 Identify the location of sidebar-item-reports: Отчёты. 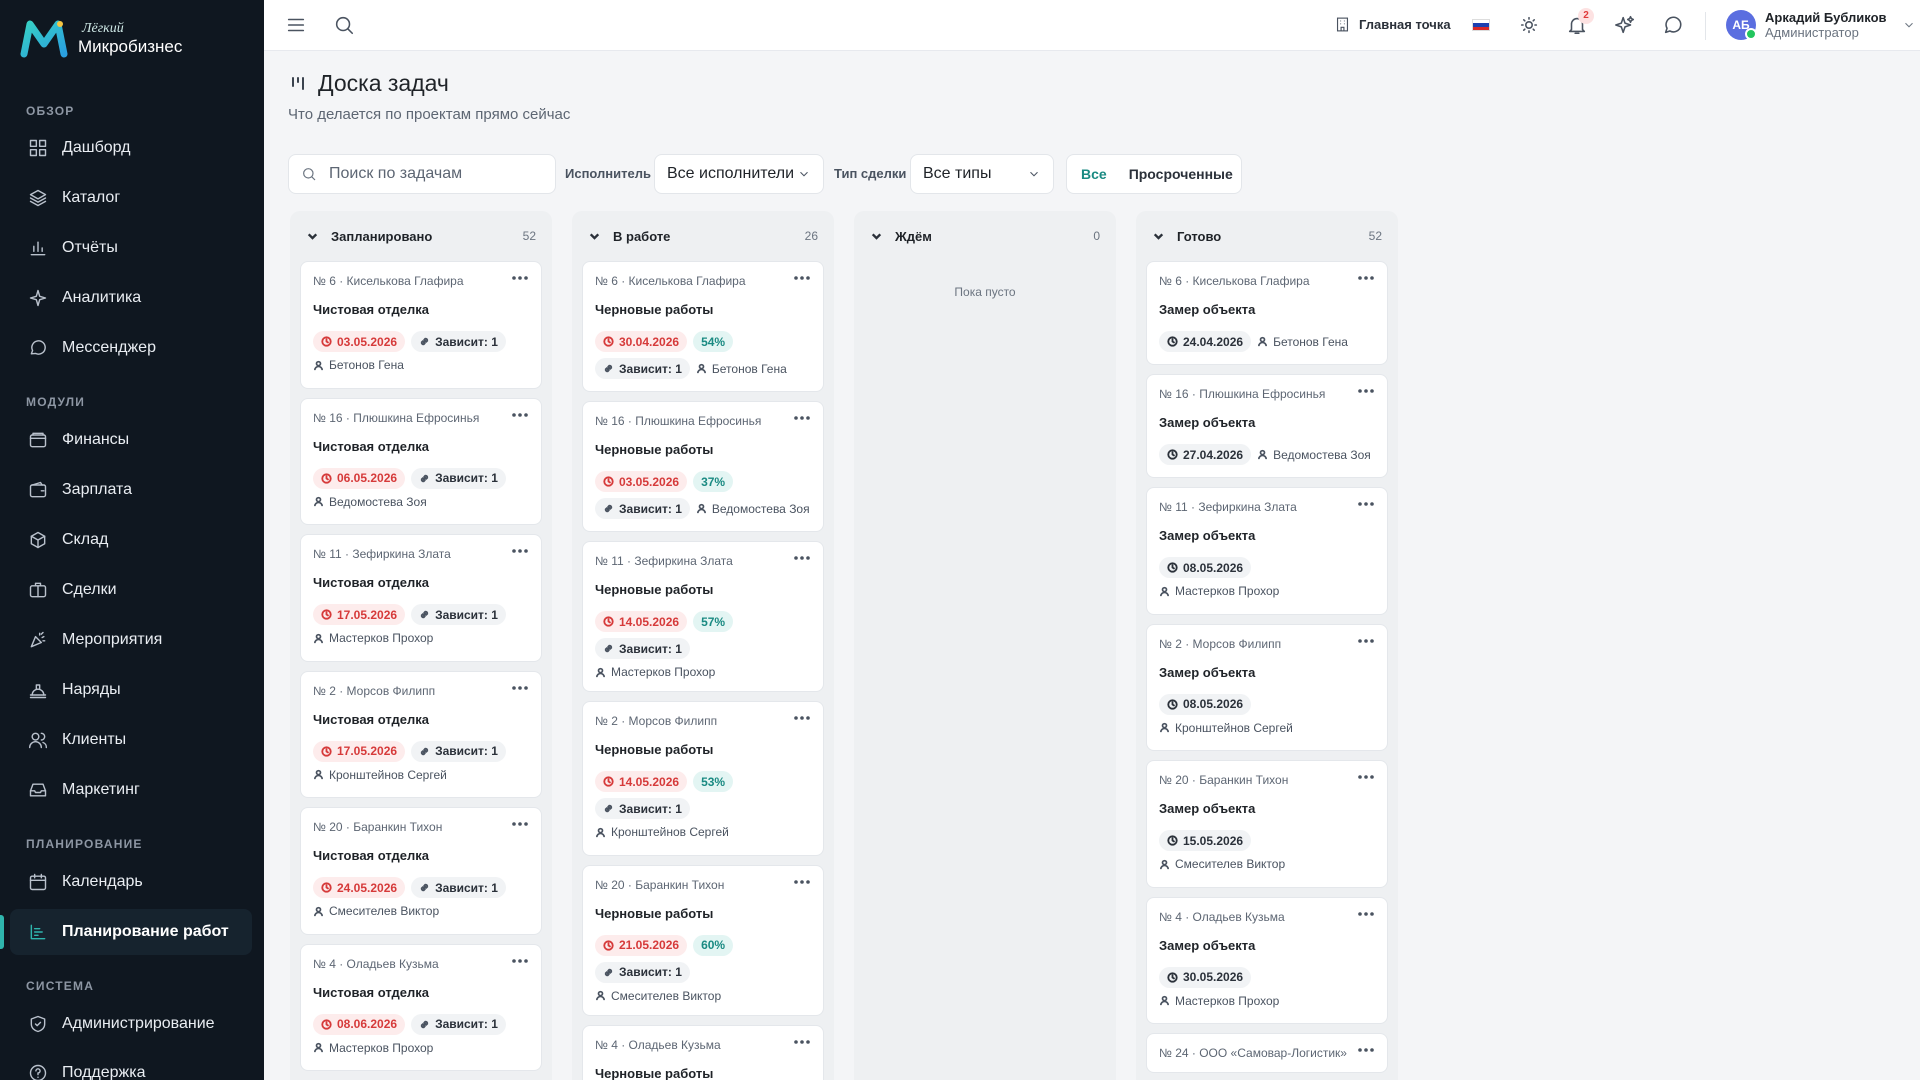
(131, 248).